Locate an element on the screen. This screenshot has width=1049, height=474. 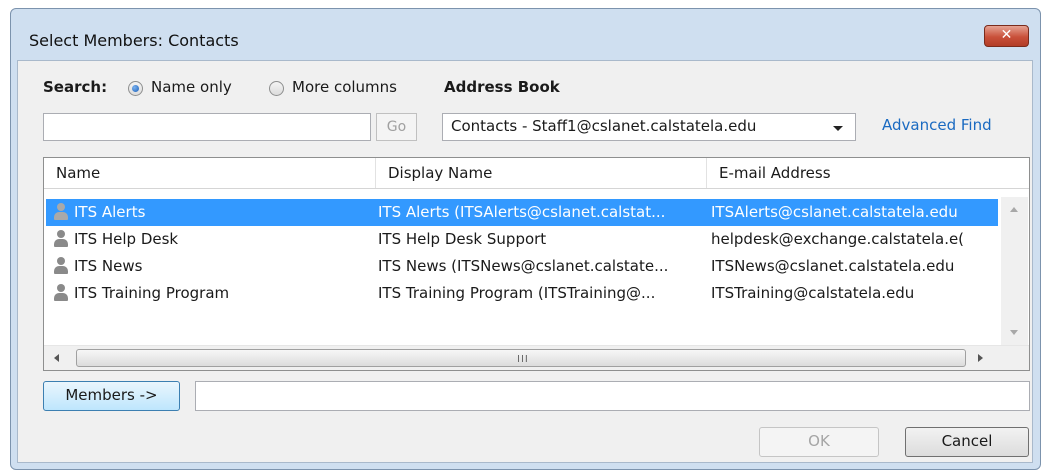
horizontal-scroll-thumb: III is located at coordinates (521, 358).